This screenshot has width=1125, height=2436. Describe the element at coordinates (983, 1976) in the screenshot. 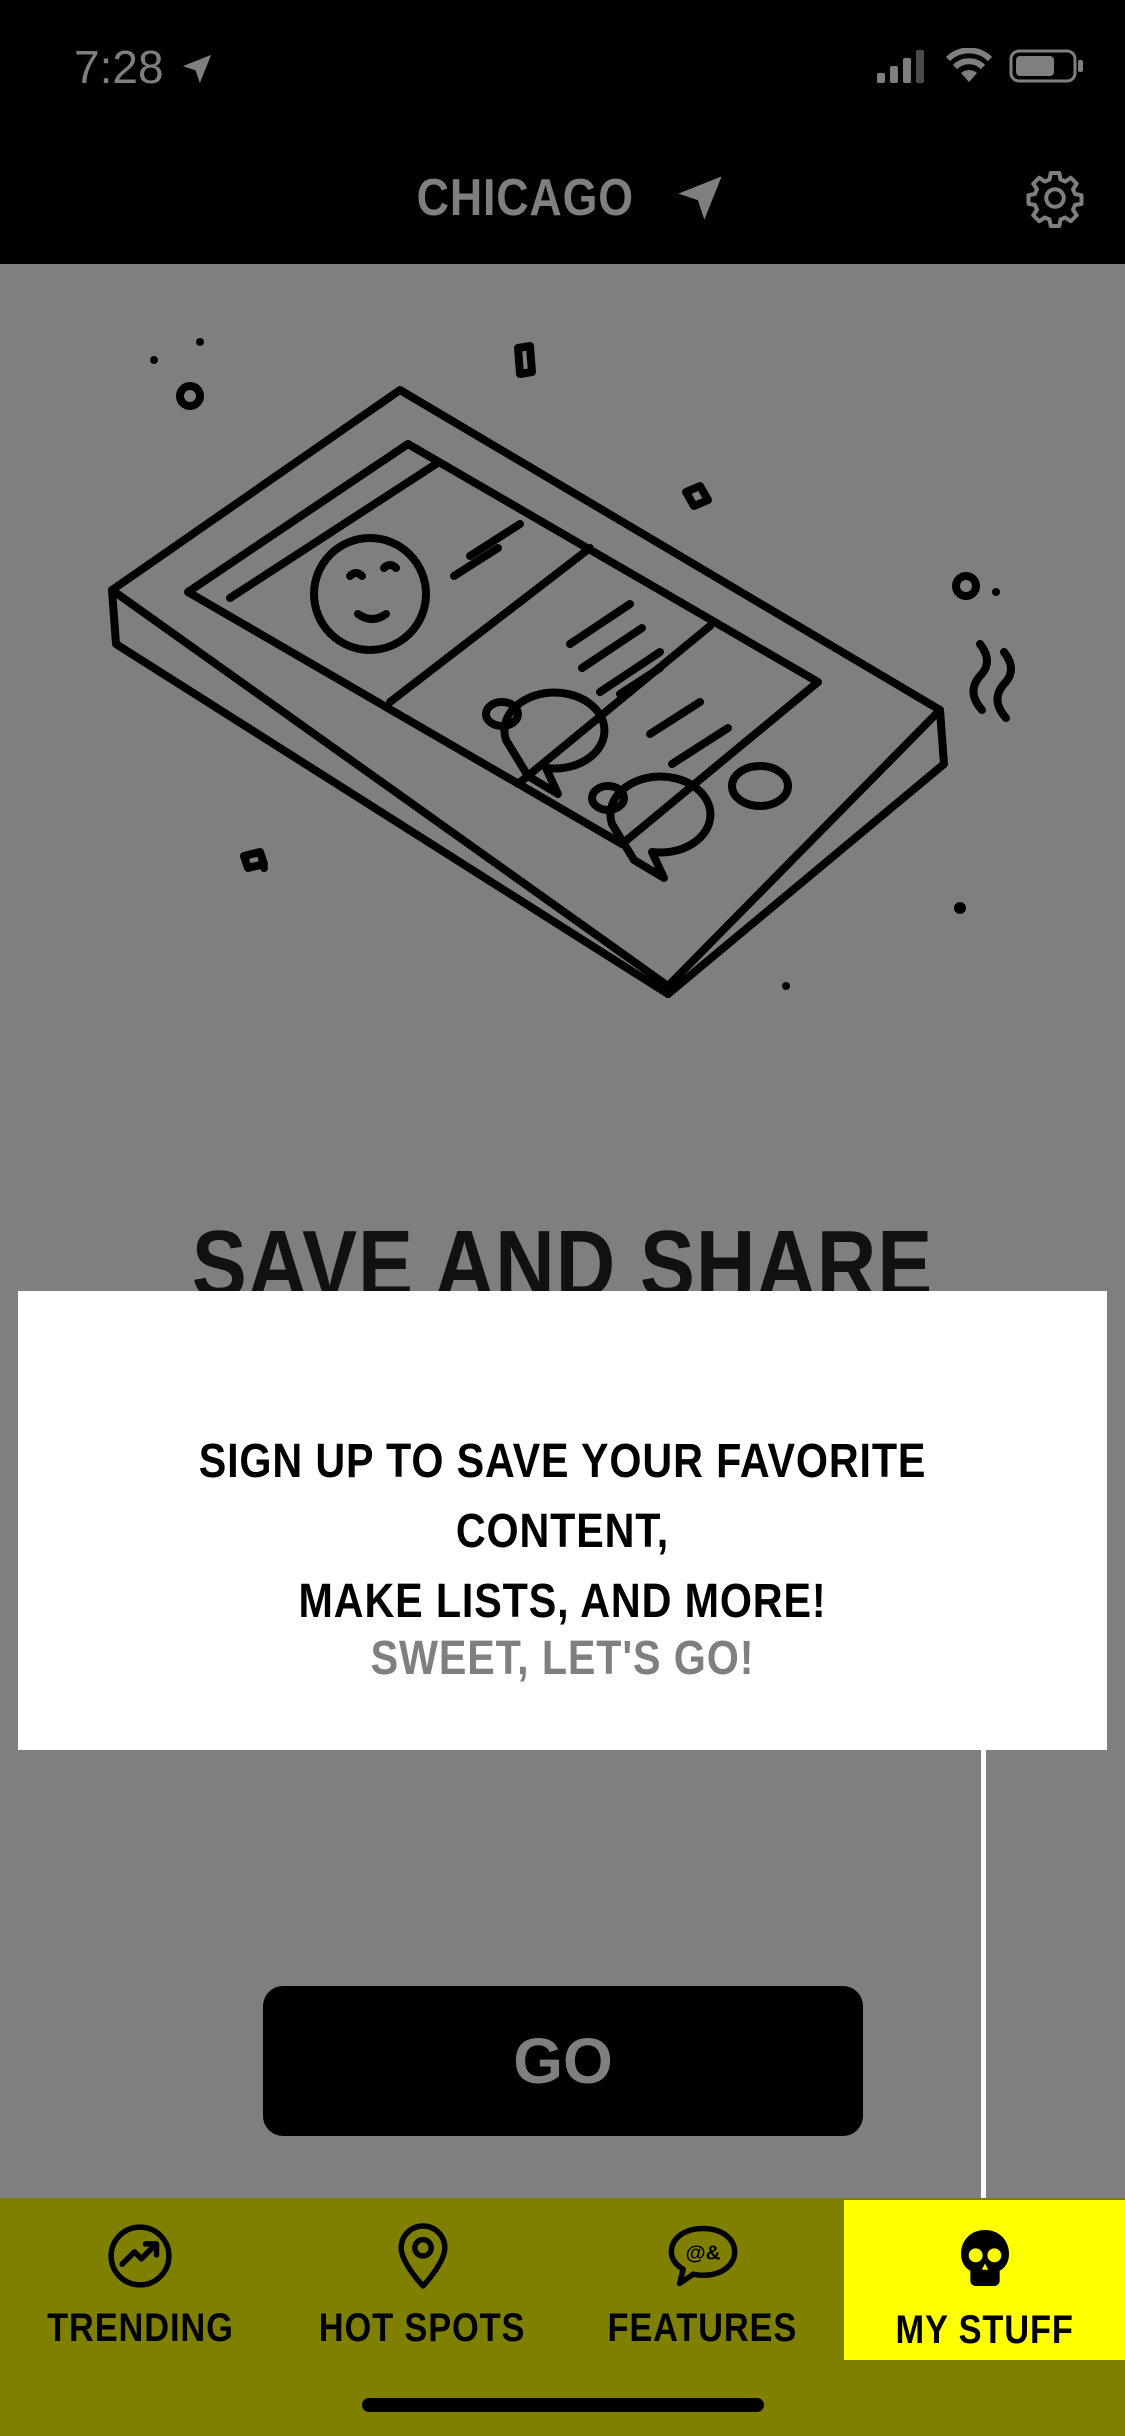

I see `callout-pointer-line` at that location.